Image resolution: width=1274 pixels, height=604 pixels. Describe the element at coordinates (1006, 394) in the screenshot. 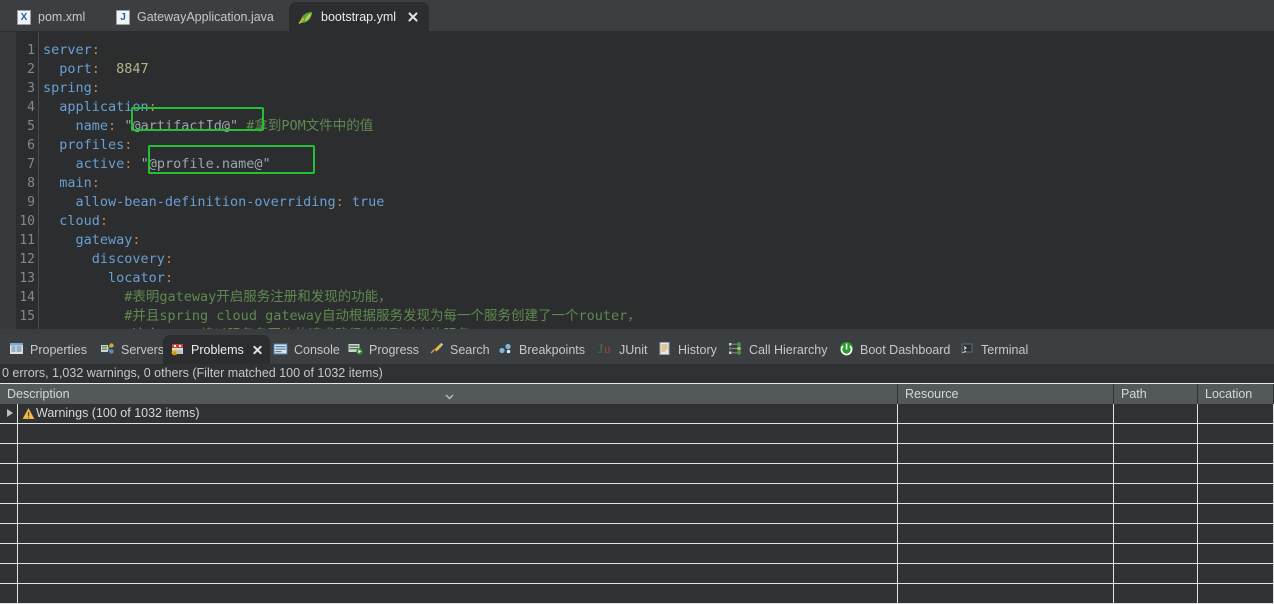

I see `column-header-resource: Resource` at that location.